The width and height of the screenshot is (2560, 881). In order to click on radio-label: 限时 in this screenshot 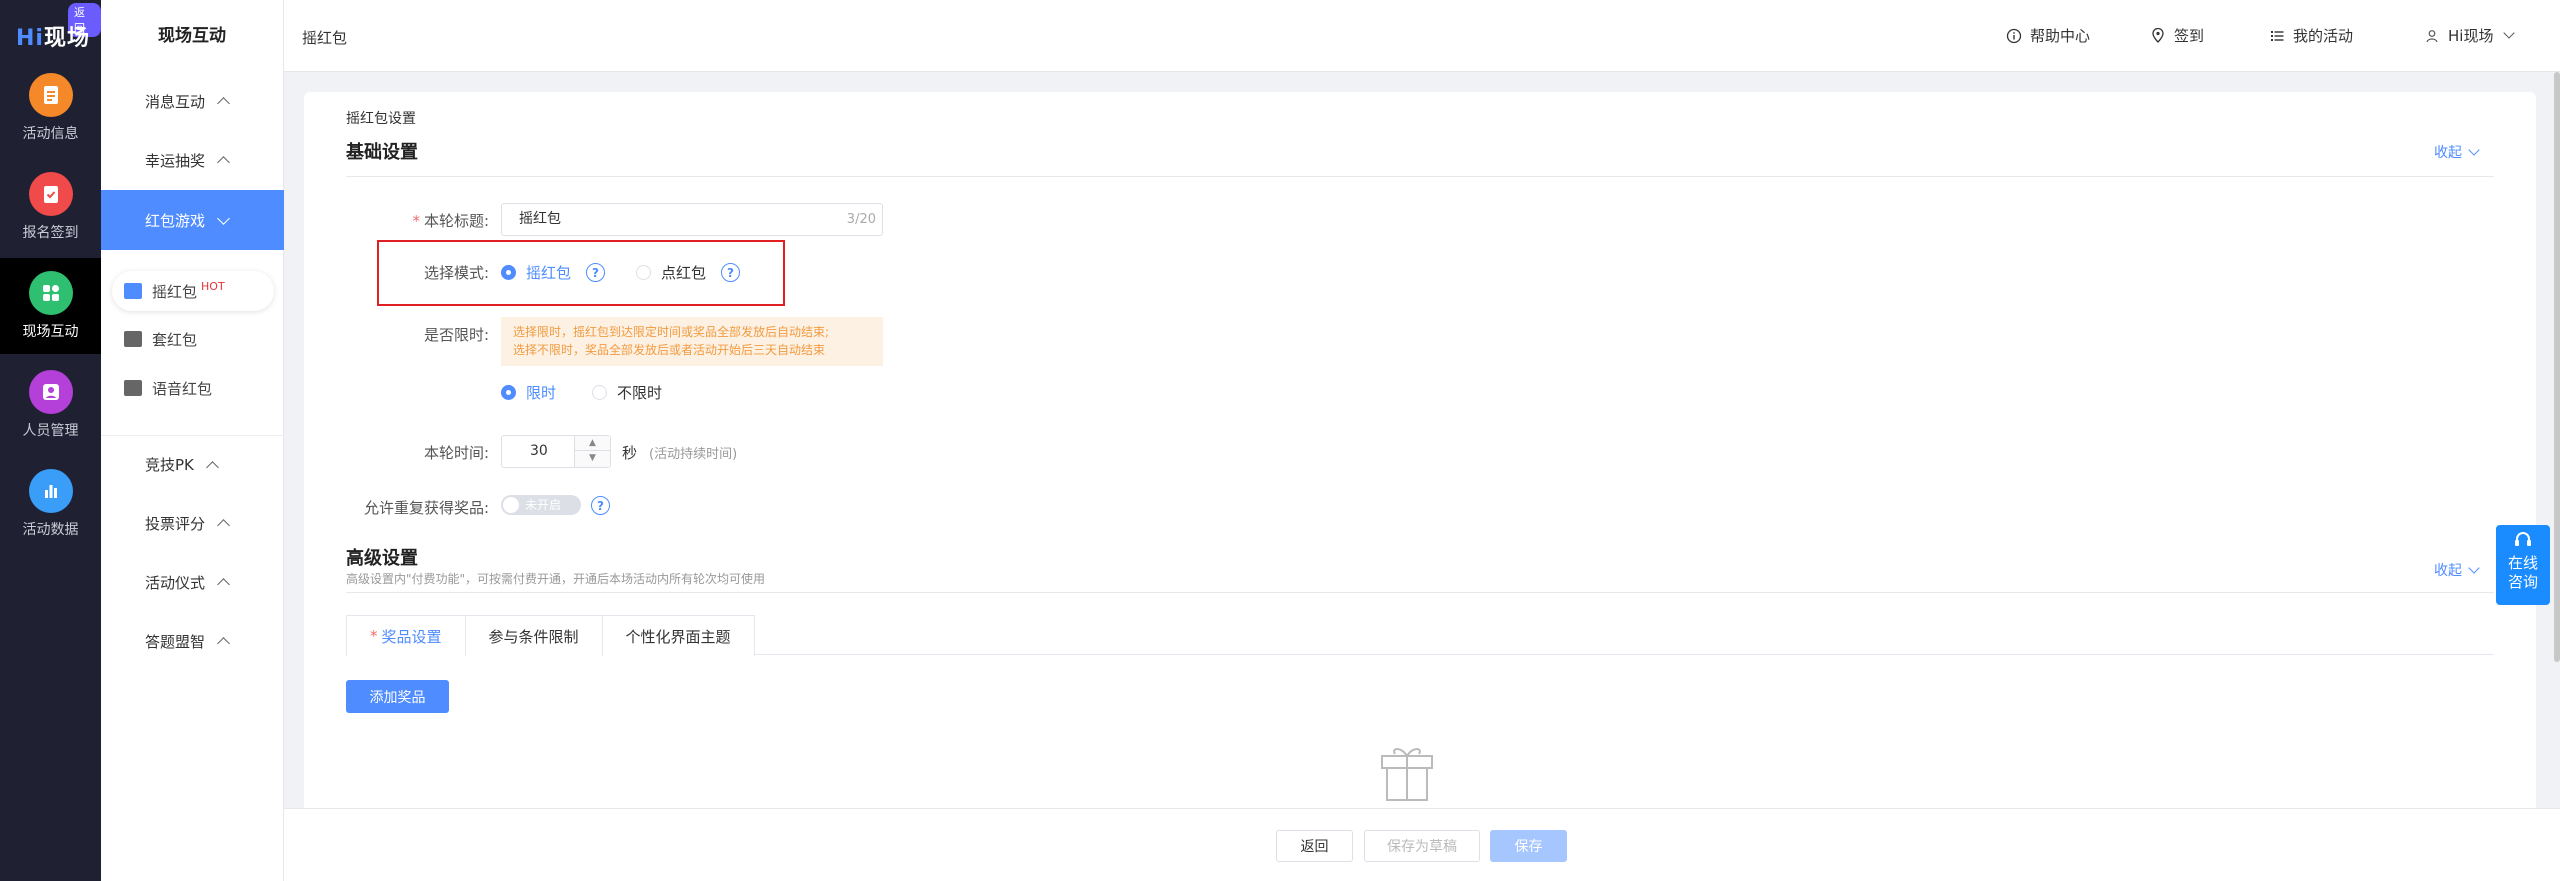, I will do `click(541, 393)`.